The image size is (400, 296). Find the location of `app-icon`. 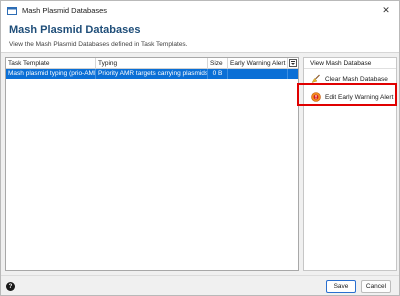

app-icon is located at coordinates (12, 11).